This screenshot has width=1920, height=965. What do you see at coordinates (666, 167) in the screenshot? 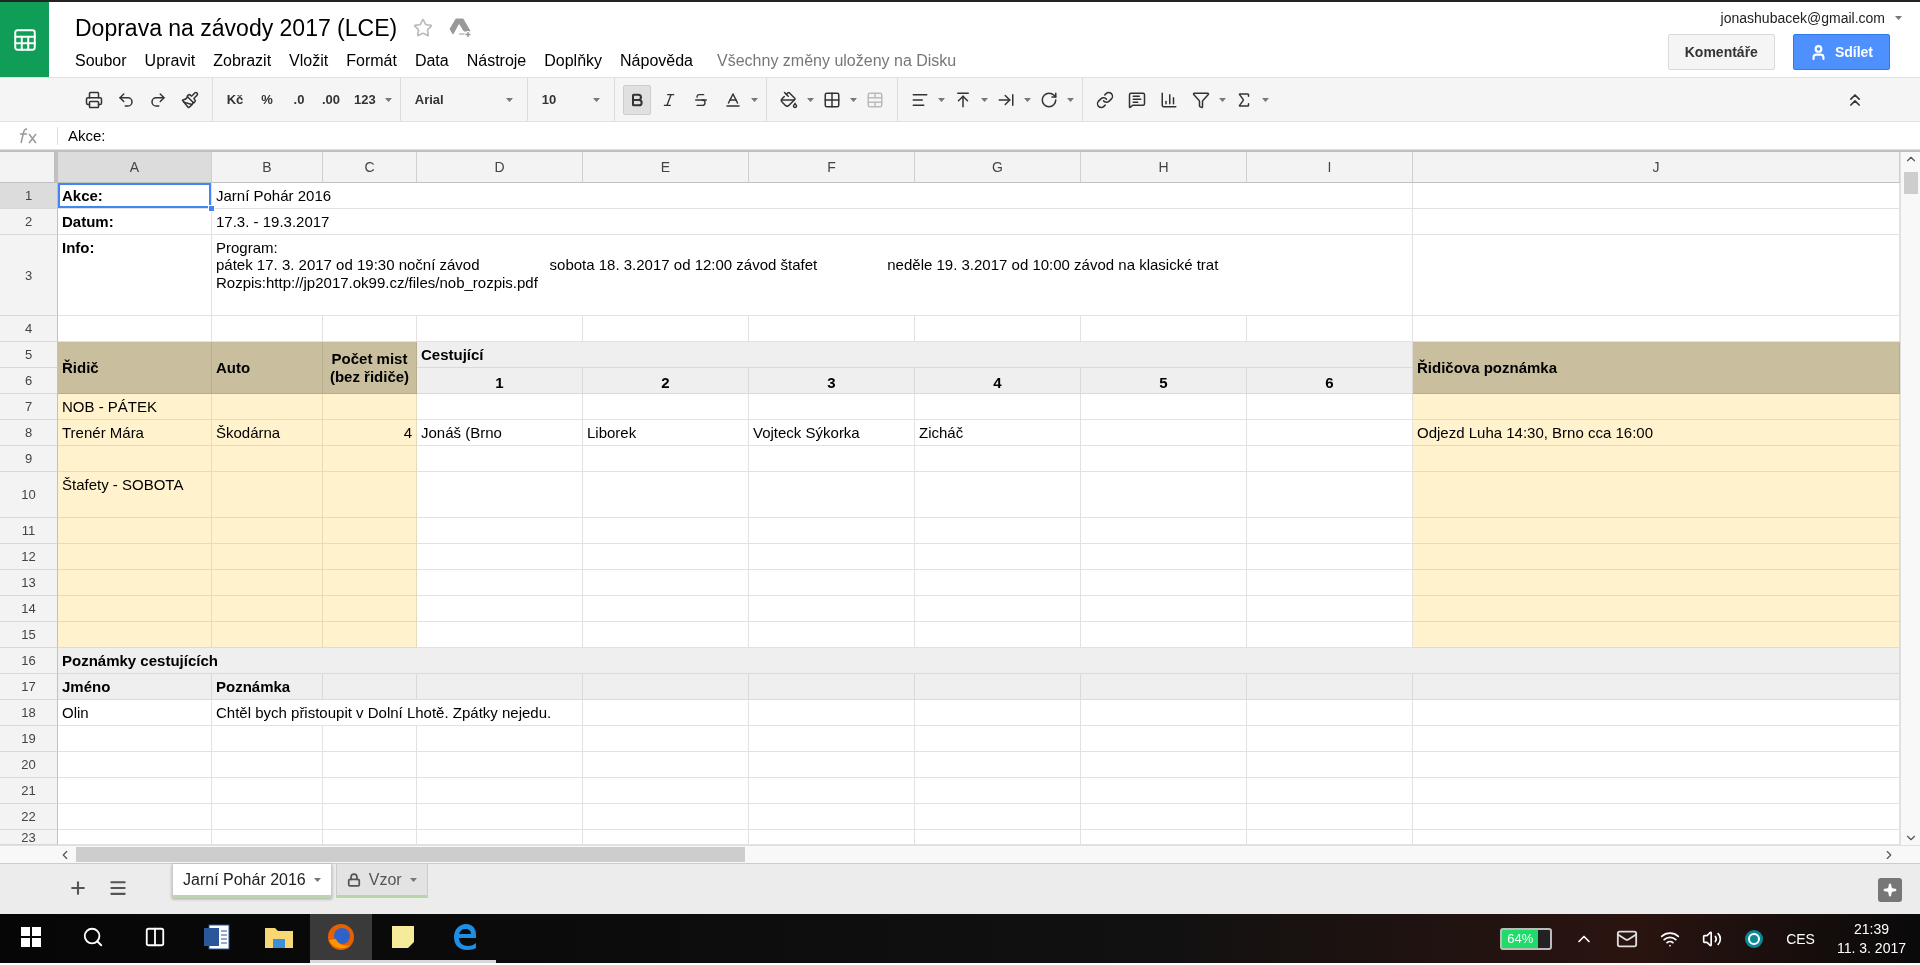
I see `column-header: E` at bounding box center [666, 167].